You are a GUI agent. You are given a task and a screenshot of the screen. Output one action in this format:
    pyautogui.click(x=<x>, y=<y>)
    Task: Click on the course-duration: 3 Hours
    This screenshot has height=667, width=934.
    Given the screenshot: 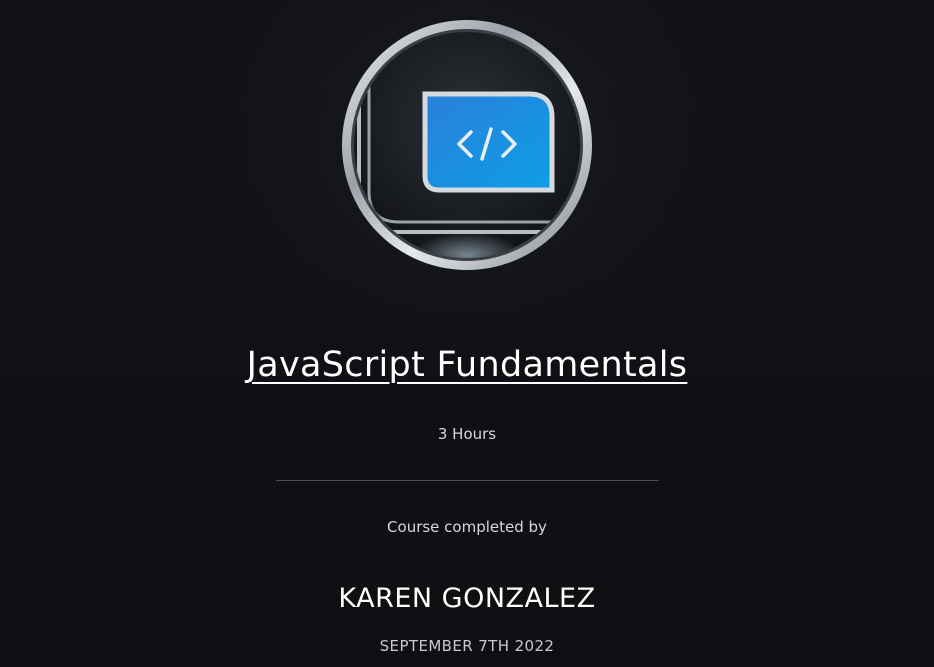 What is the action you would take?
    pyautogui.click(x=467, y=434)
    